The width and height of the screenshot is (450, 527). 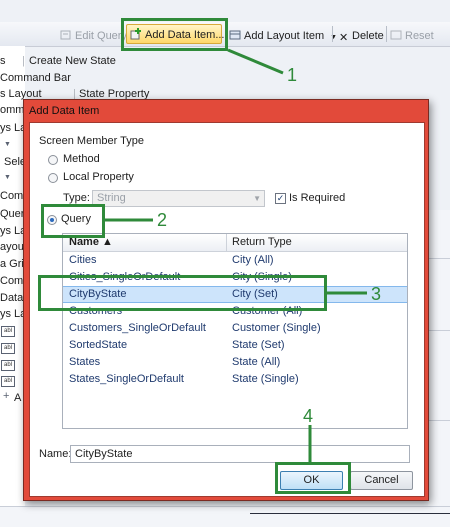 What do you see at coordinates (308, 416) in the screenshot?
I see `annotation-number-4: 4` at bounding box center [308, 416].